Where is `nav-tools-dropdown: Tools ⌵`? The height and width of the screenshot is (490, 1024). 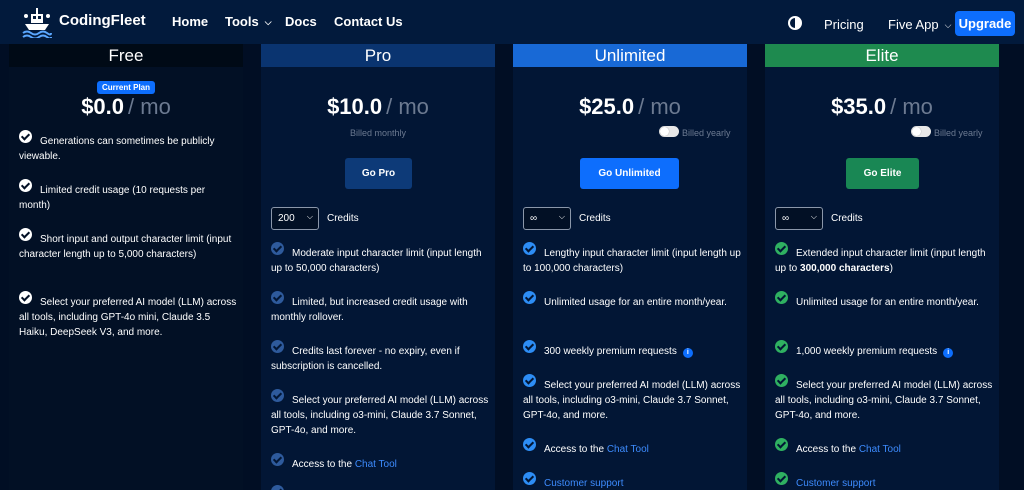
nav-tools-dropdown: Tools ⌵ is located at coordinates (248, 21).